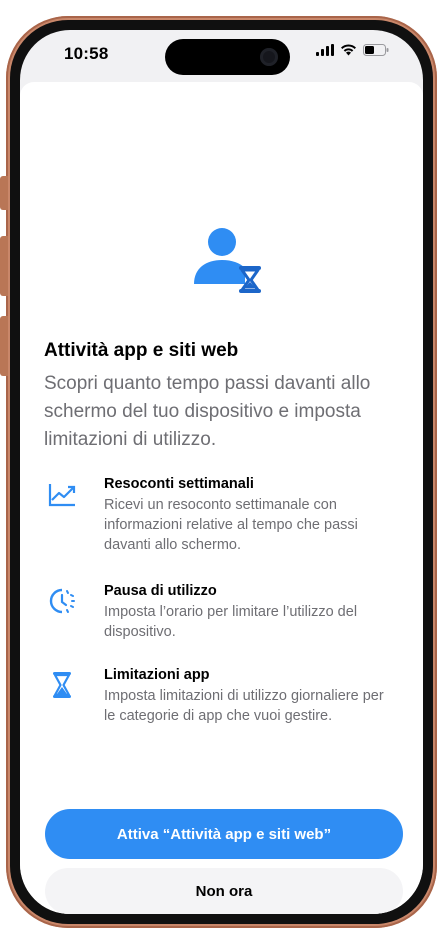 The image size is (445, 934). I want to click on volume-down-button, so click(4, 346).